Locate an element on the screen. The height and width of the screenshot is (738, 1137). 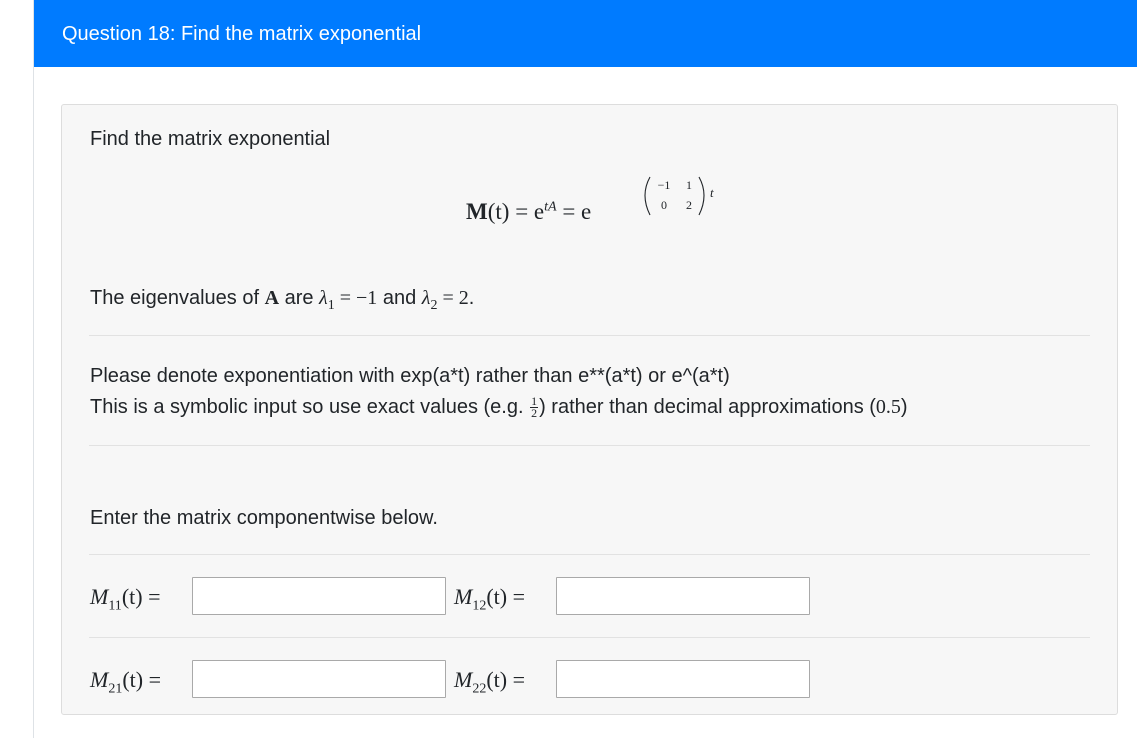
matrix-a11: −1 is located at coordinates (664, 185).